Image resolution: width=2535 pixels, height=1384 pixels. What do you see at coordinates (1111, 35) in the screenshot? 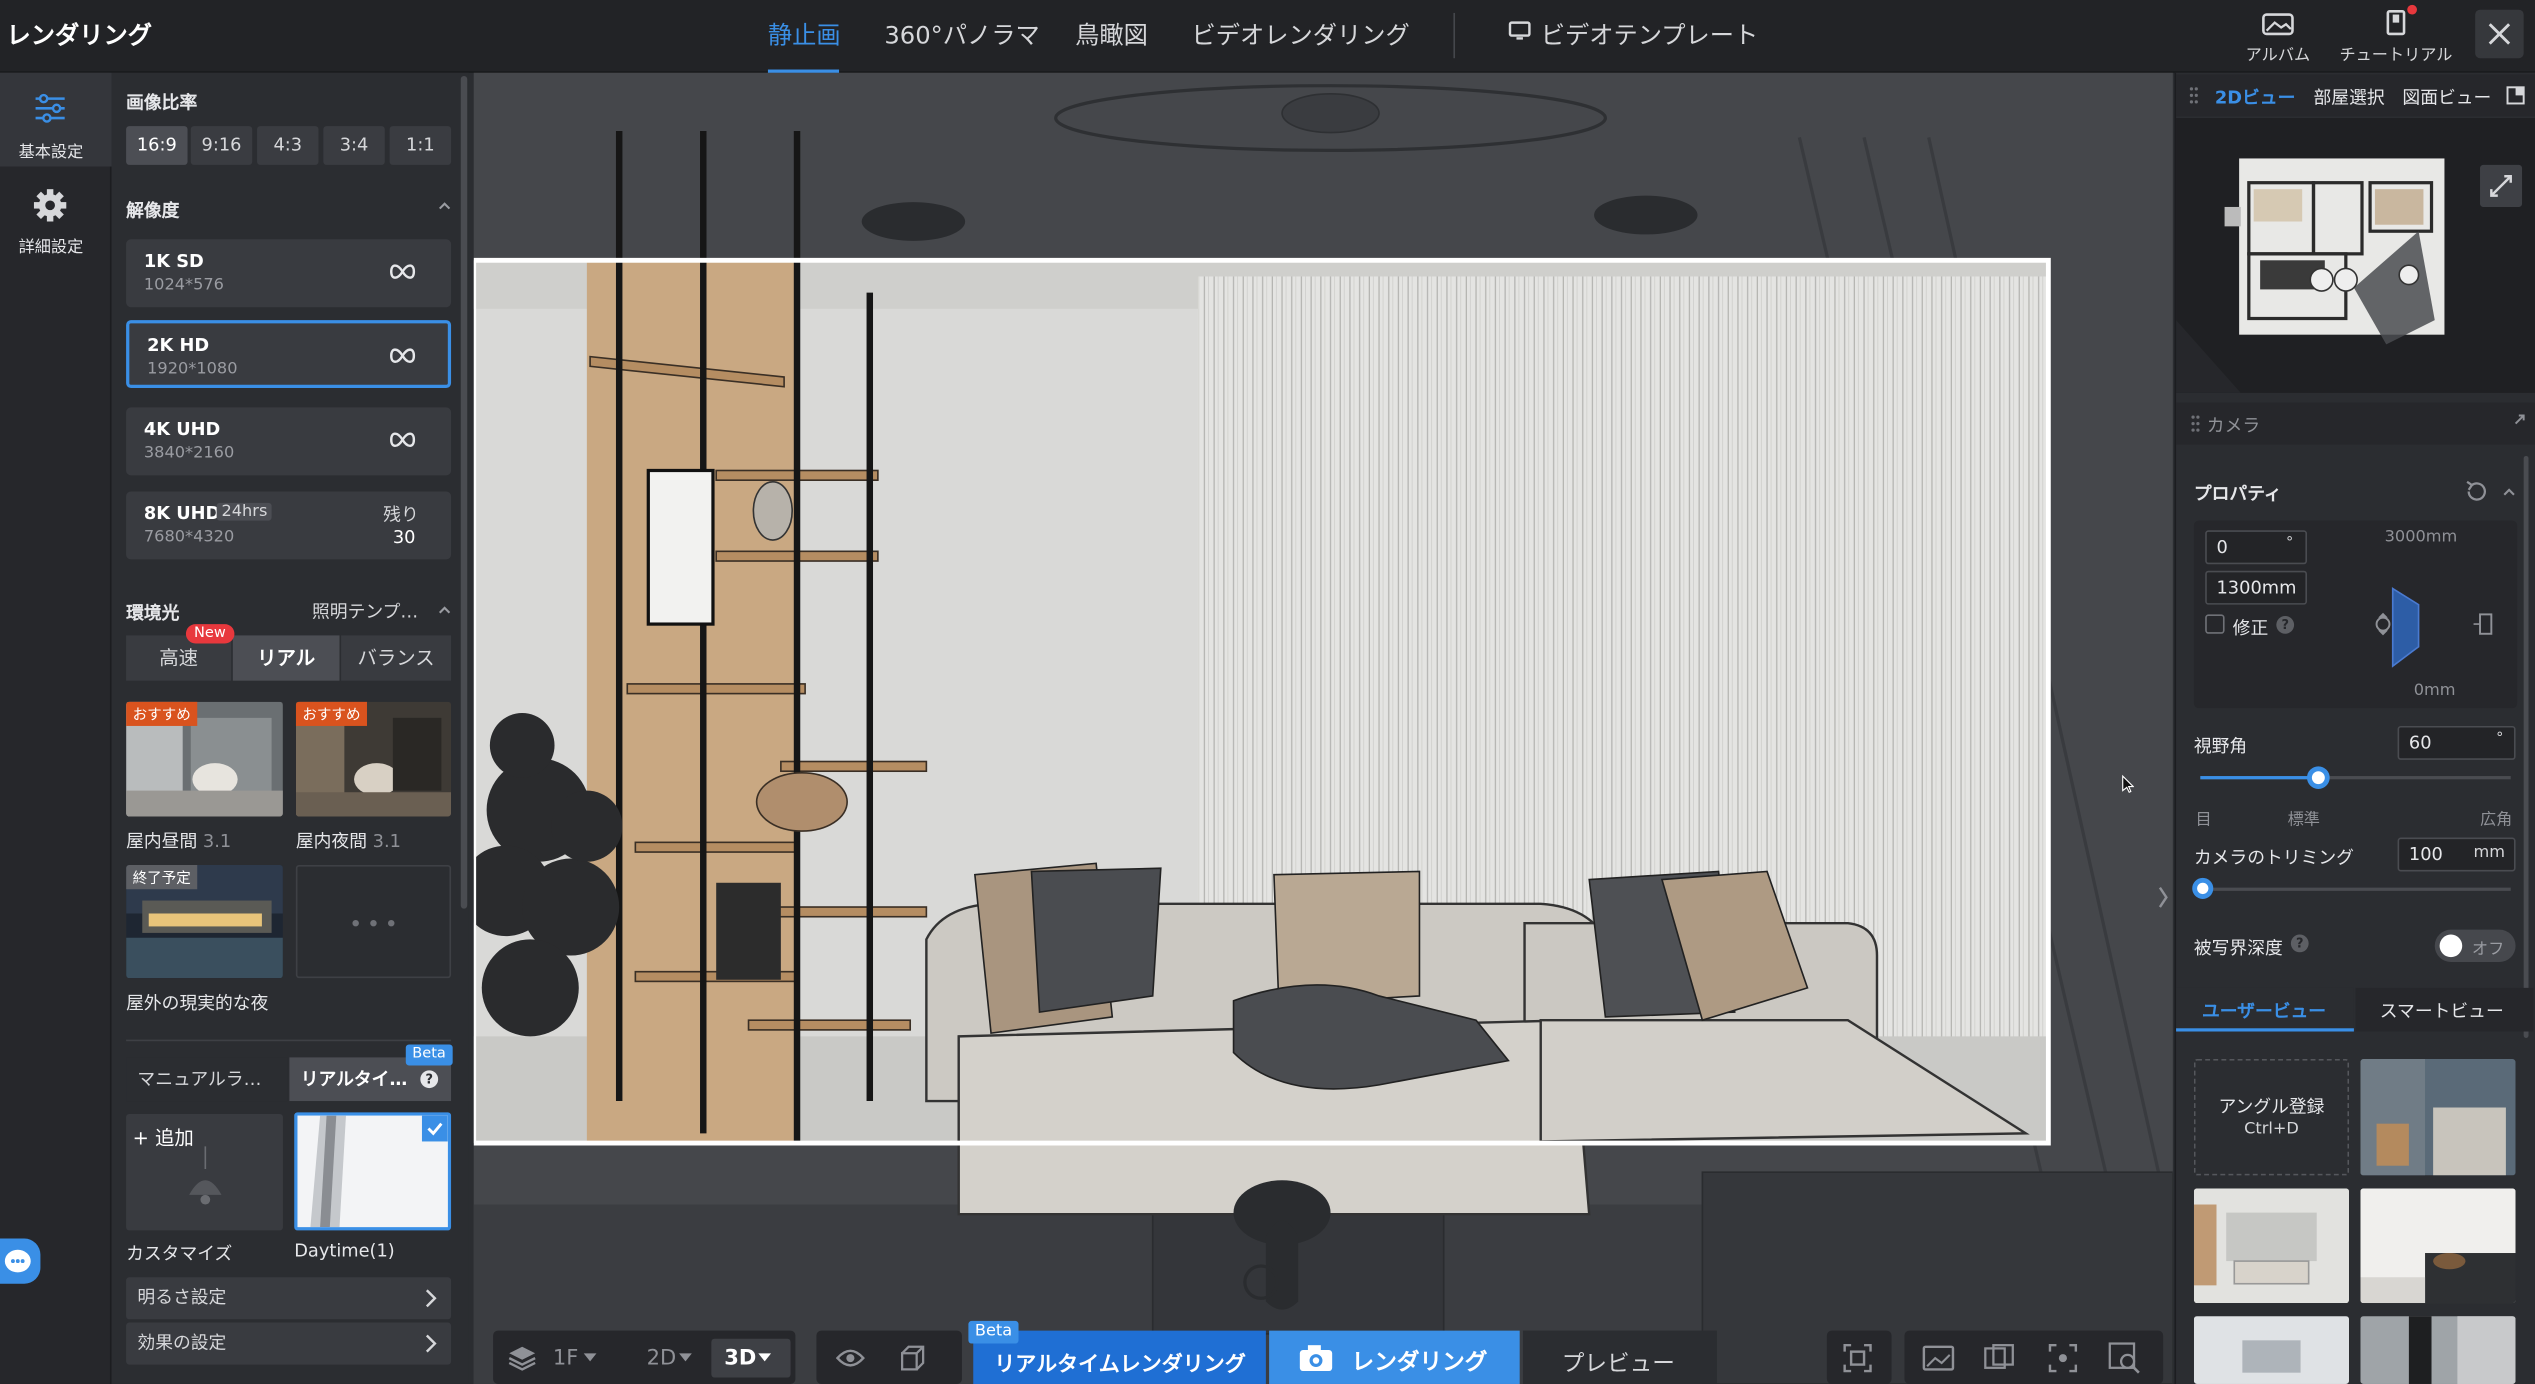
I see `tab-birdseye: 鳥瞰図` at bounding box center [1111, 35].